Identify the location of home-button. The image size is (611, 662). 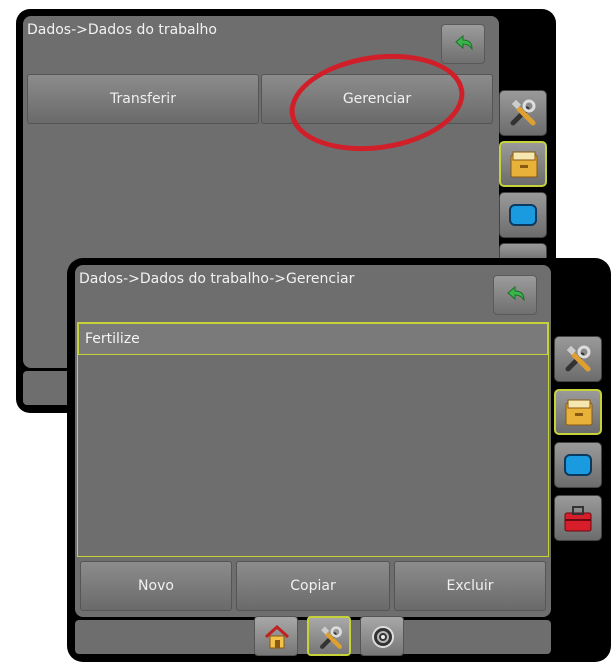
(276, 636).